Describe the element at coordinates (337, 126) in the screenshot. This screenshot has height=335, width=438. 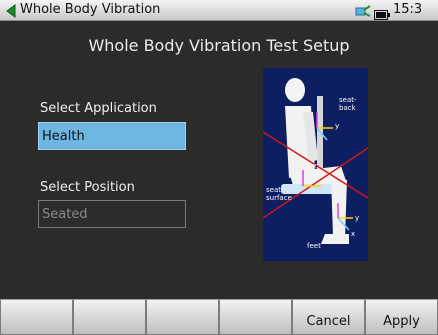
I see `axis-y-label-1: y` at that location.